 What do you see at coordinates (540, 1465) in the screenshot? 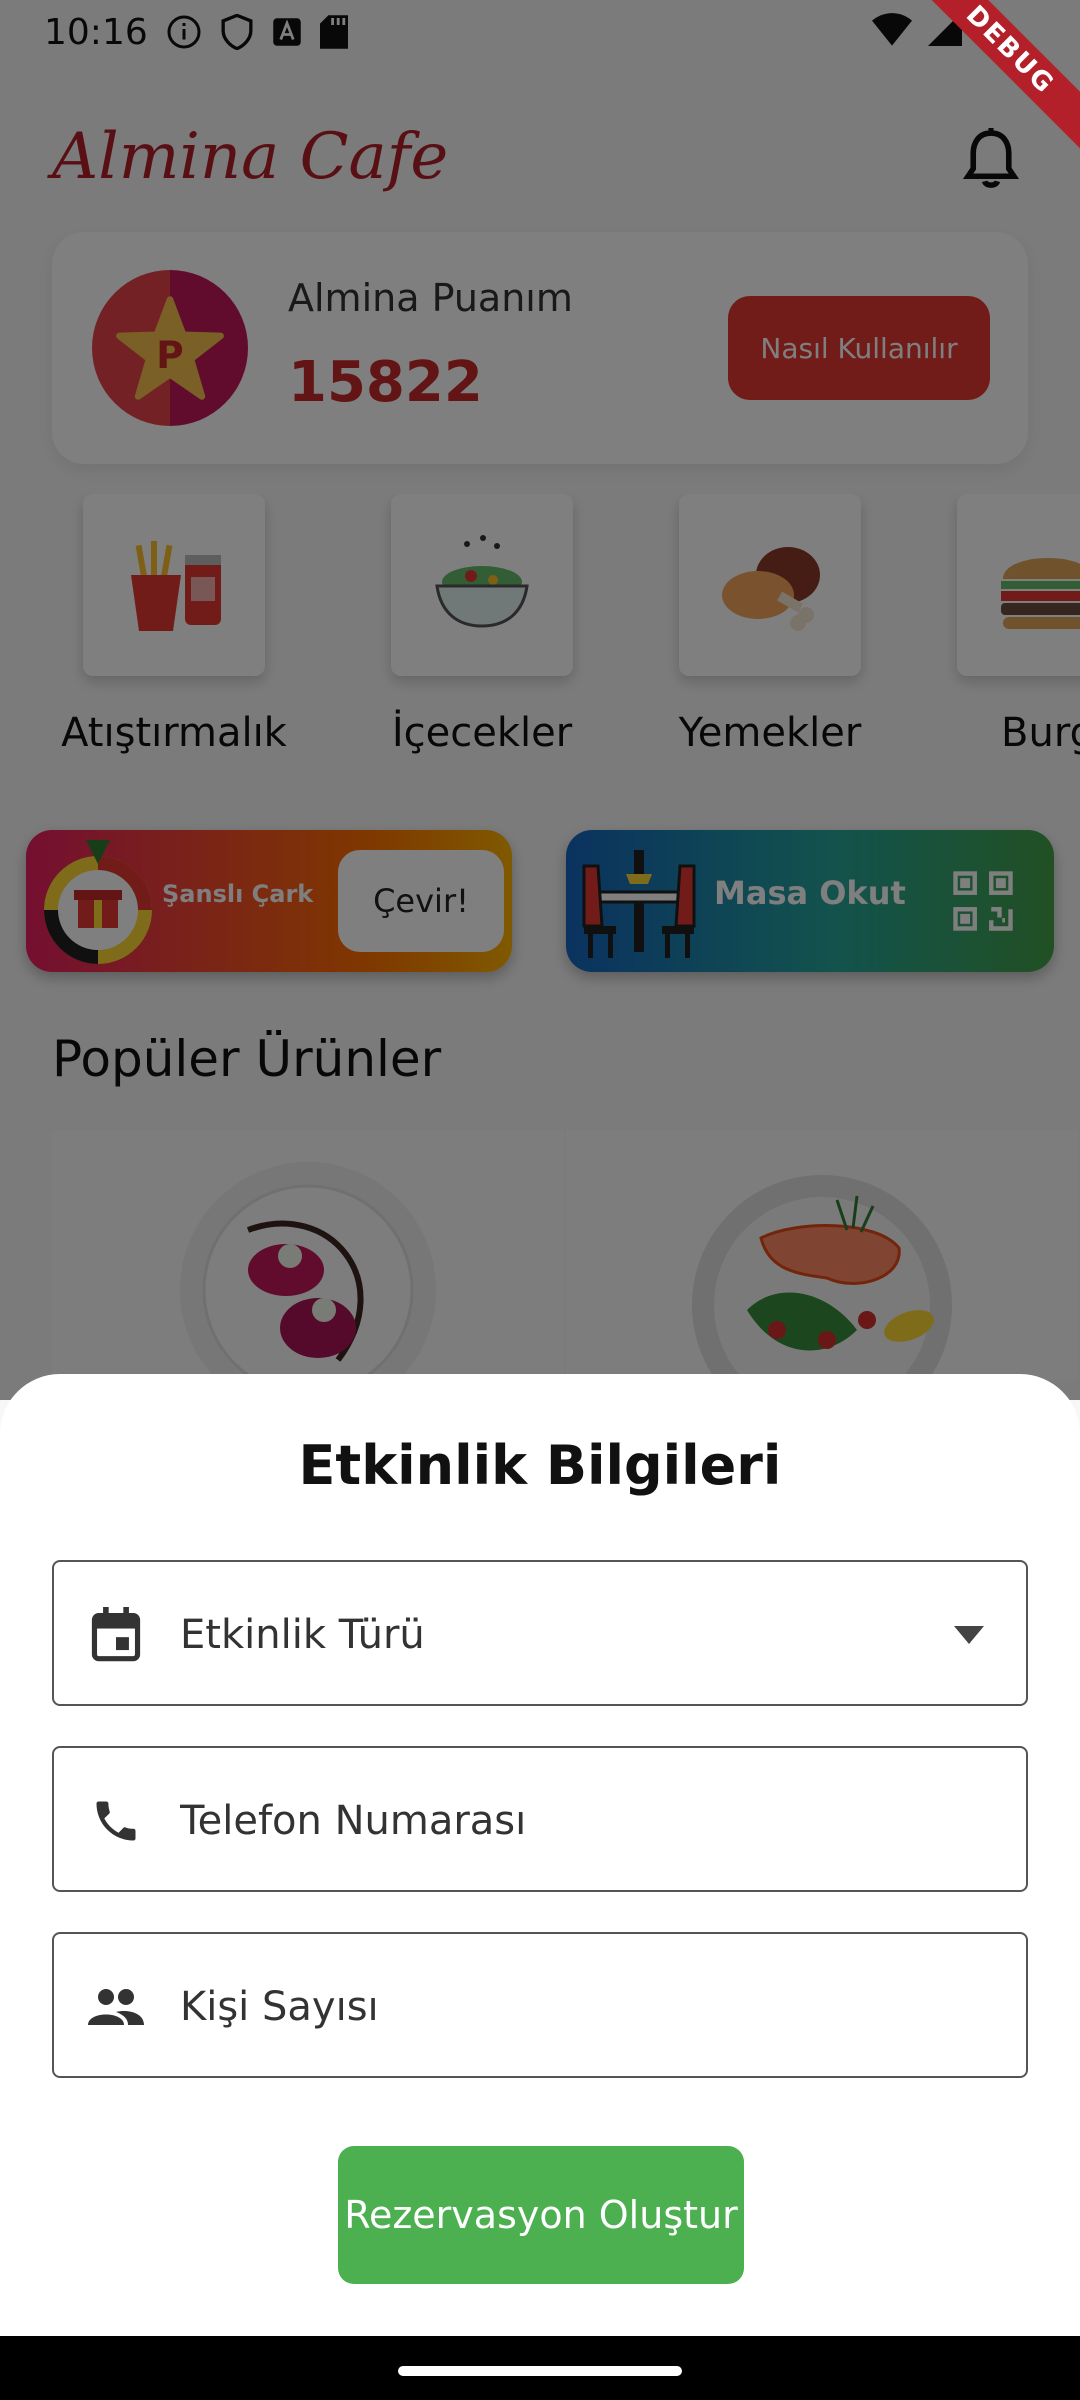
I see `sheet-title: Etkinlik Bilgileri` at bounding box center [540, 1465].